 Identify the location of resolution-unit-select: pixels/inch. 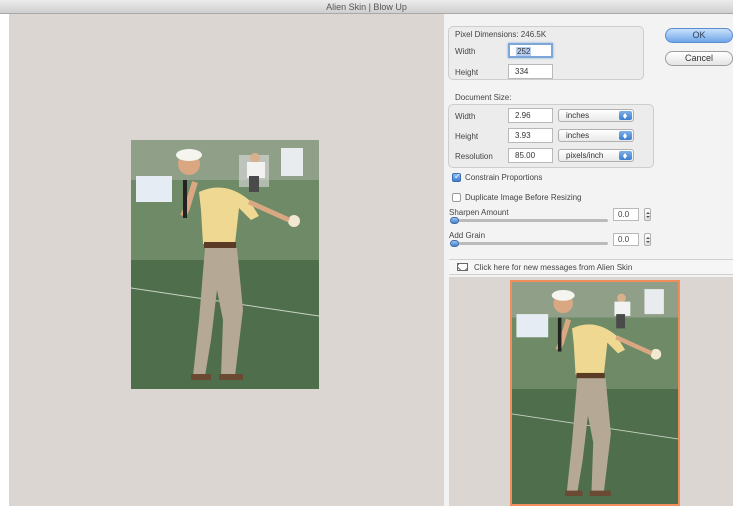
(596, 155).